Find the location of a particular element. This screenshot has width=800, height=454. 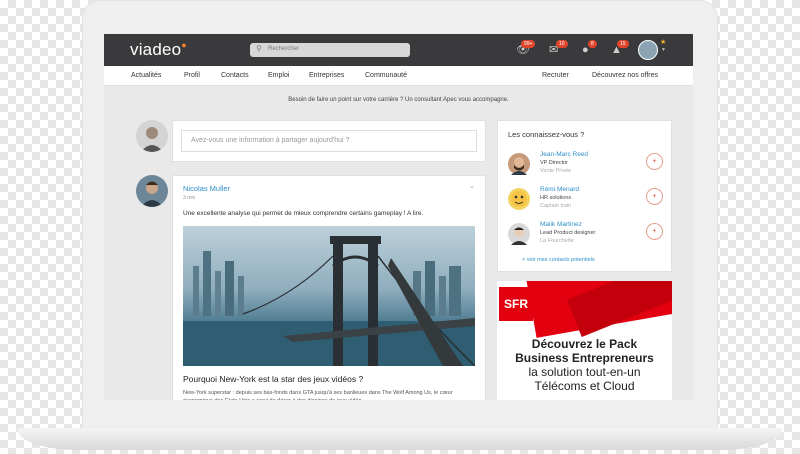

ad-line-3: la solution tout-en-un is located at coordinates (584, 372).